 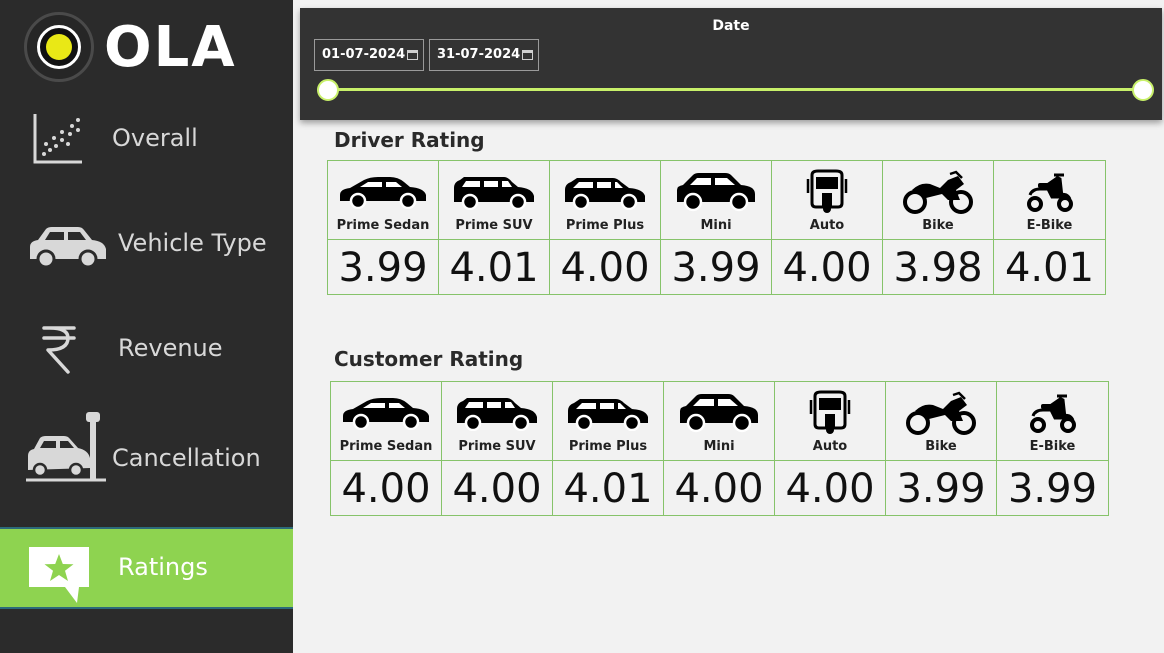 I want to click on customer-rating-cell-prime-plus: Prime Plus 4.01, so click(x=608, y=448).